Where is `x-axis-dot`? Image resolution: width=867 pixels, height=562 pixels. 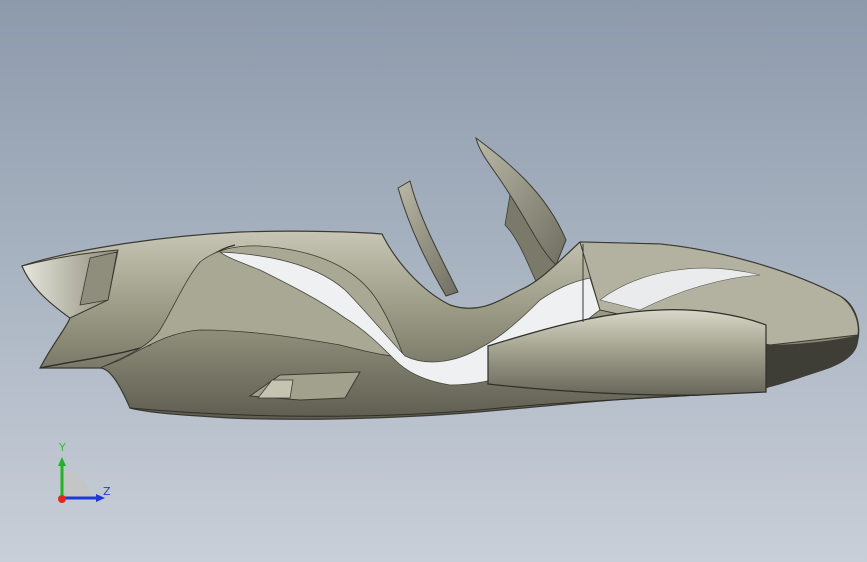 x-axis-dot is located at coordinates (62, 499).